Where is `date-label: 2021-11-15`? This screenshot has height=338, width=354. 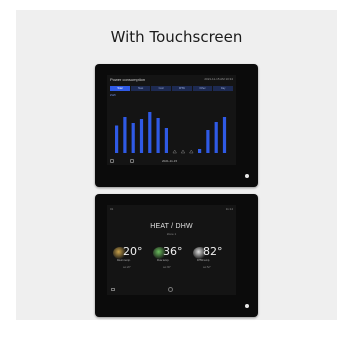 date-label: 2021-11-15 is located at coordinates (170, 161).